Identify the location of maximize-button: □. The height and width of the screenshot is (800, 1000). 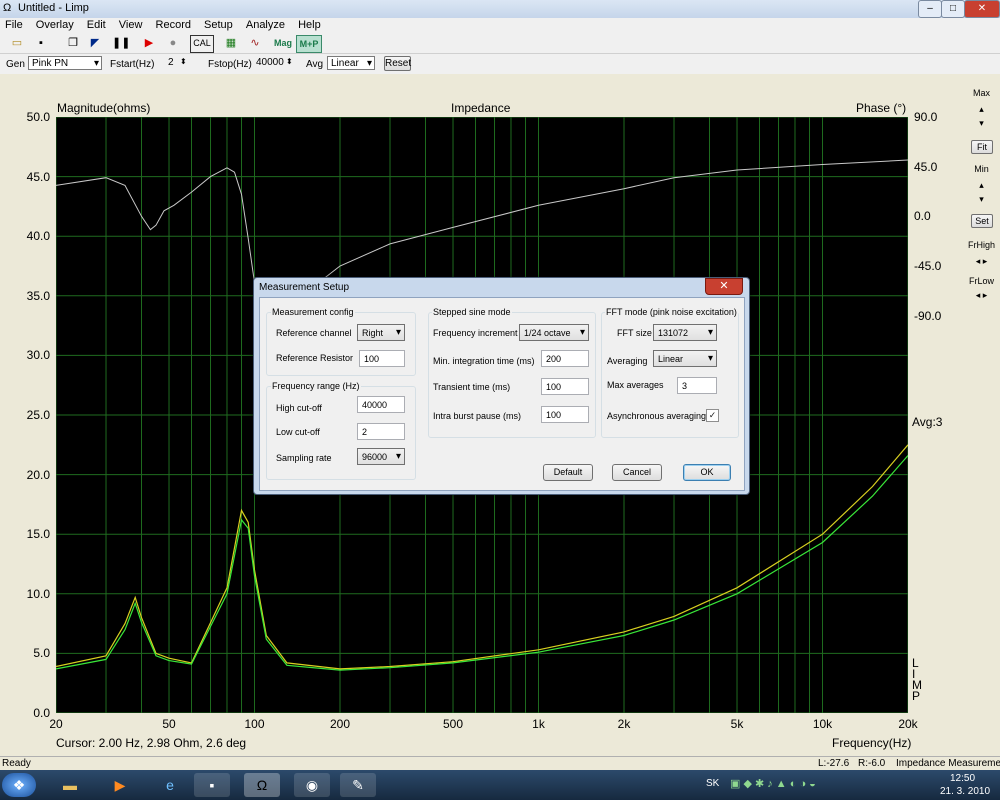
(953, 9).